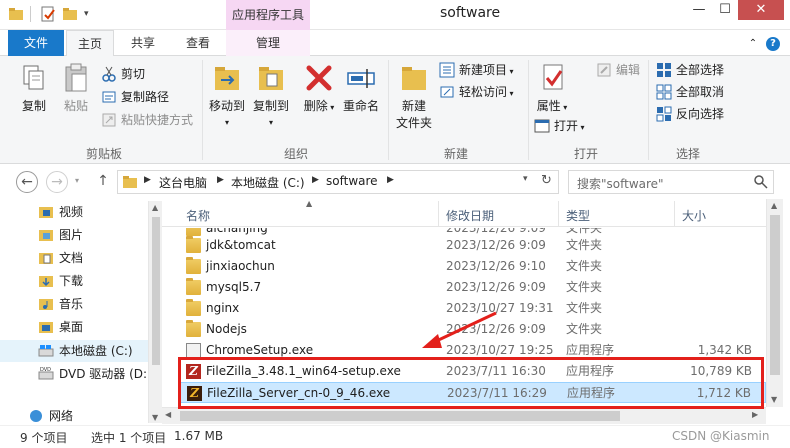  What do you see at coordinates (753, 44) in the screenshot?
I see `collapse-ribbon-icon: ⌃` at bounding box center [753, 44].